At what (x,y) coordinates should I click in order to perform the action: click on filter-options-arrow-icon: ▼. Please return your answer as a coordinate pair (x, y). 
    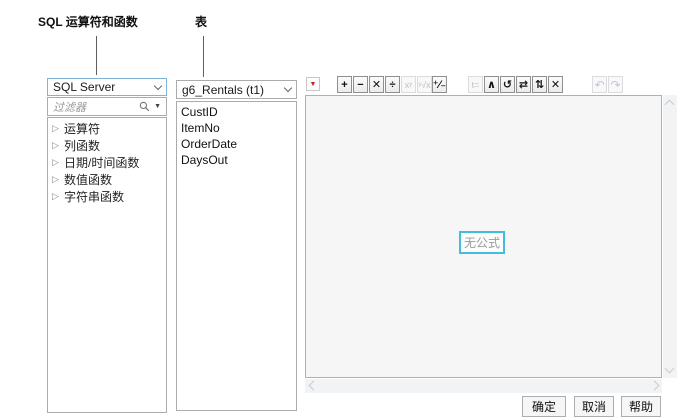
    Looking at the image, I should click on (157, 106).